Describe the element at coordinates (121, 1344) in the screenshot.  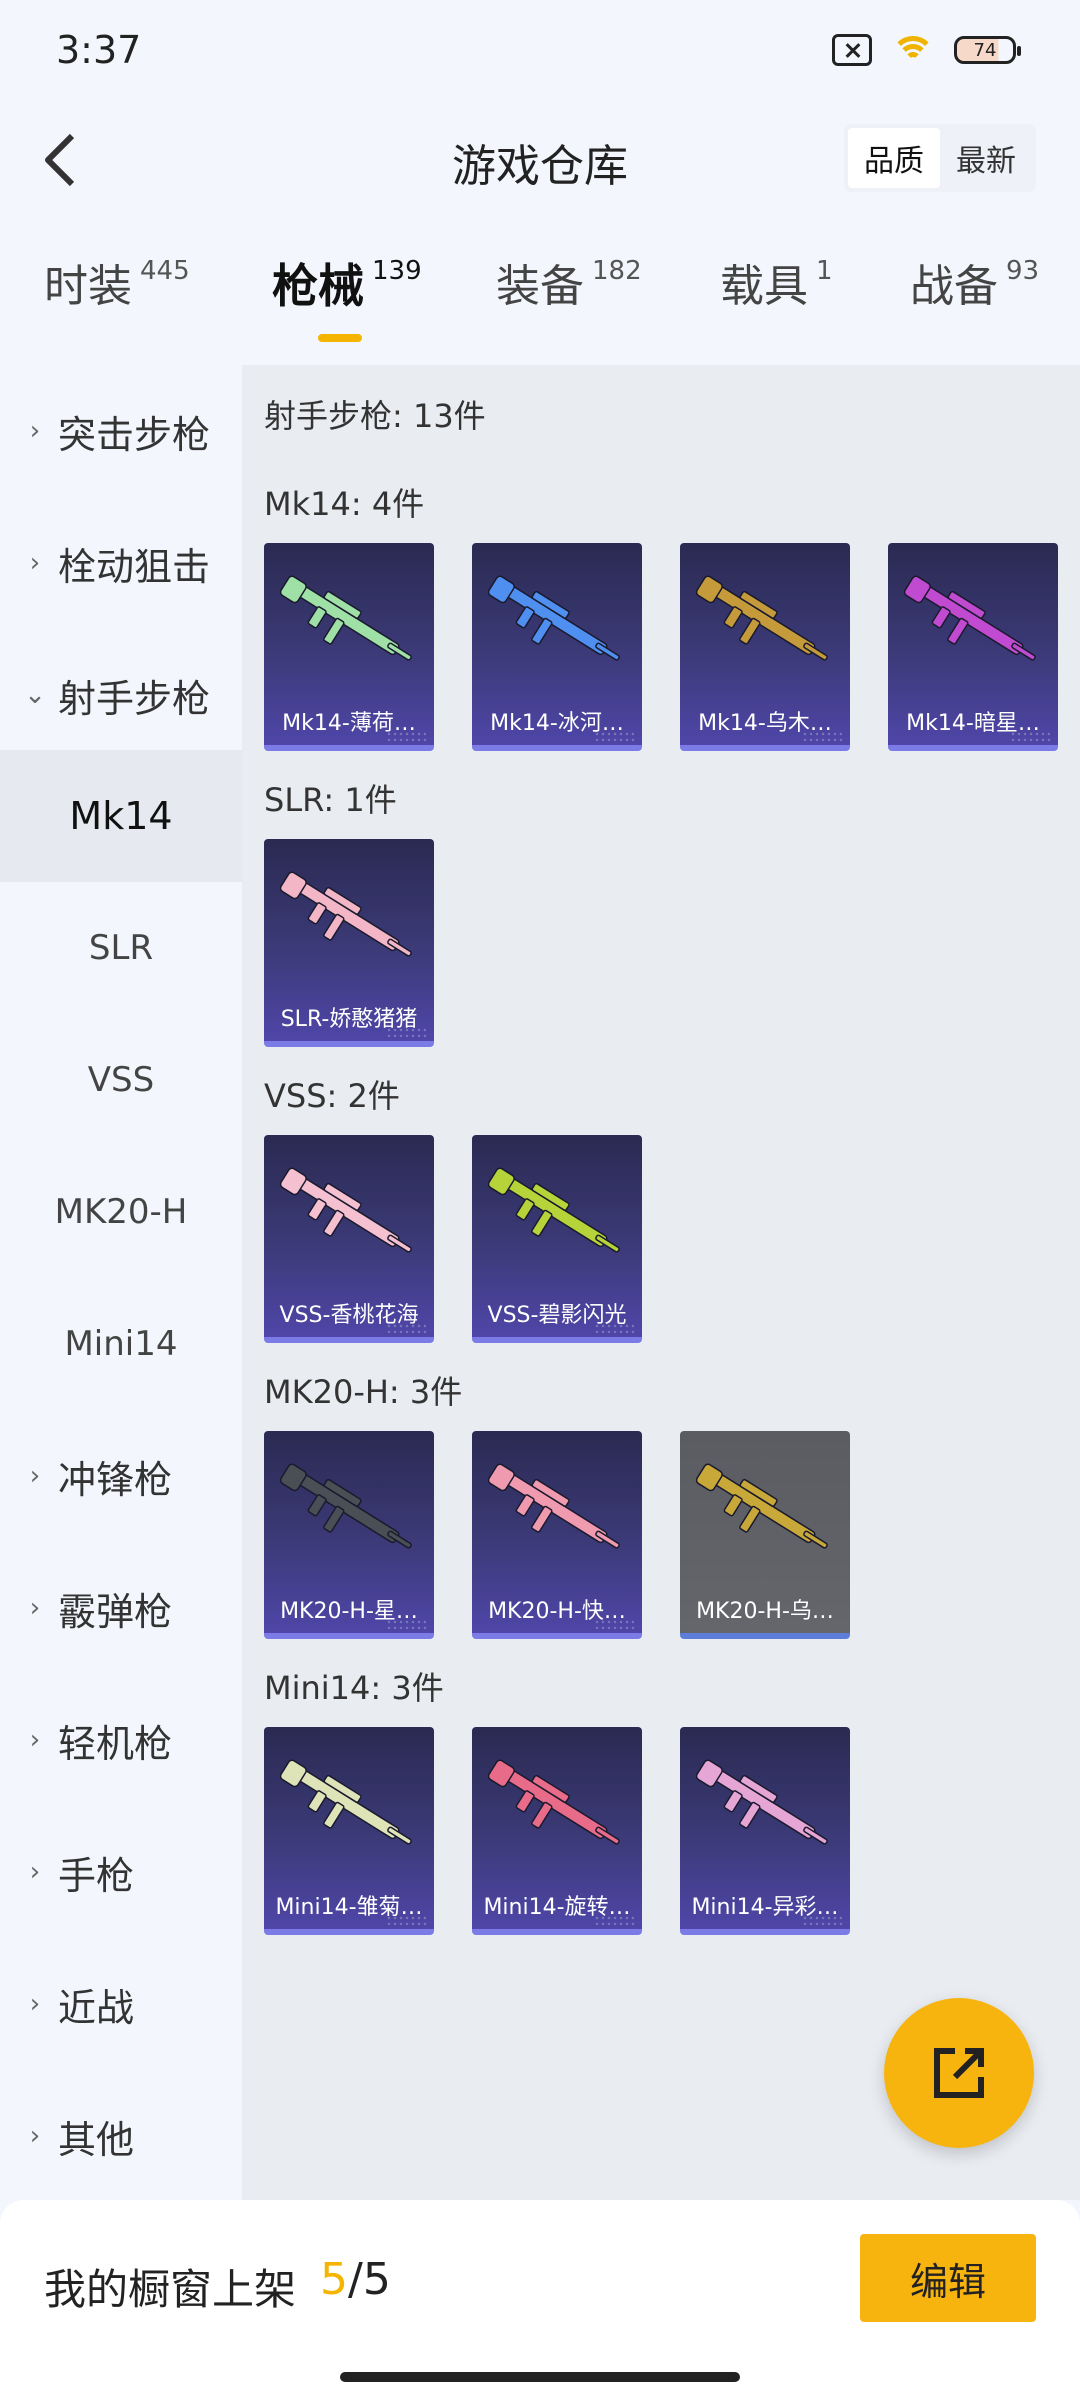
I see `sidebar-sub-mini14: Mini14` at that location.